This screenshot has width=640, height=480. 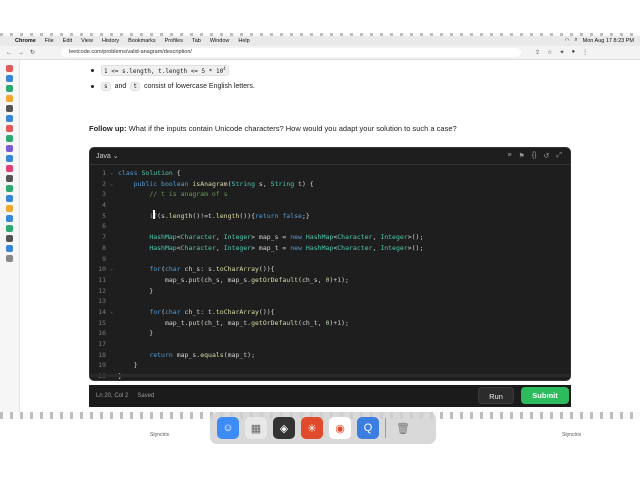 What do you see at coordinates (549, 52) in the screenshot?
I see `star-icon: ☆` at bounding box center [549, 52].